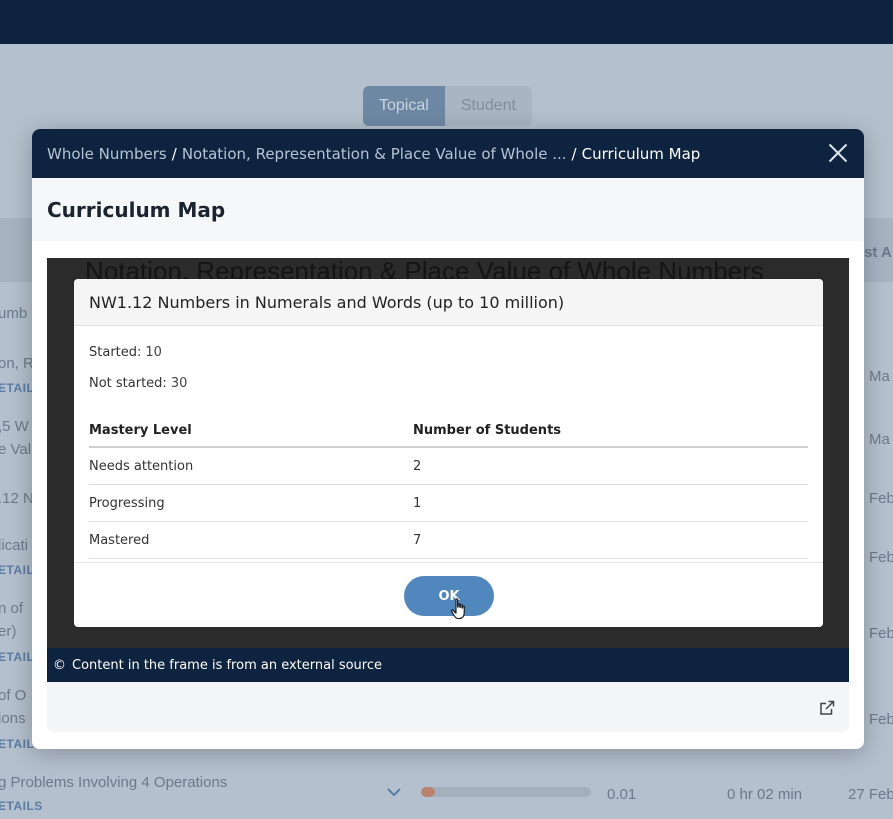 The width and height of the screenshot is (893, 819). What do you see at coordinates (417, 503) in the screenshot?
I see `student-count-cell: 1` at bounding box center [417, 503].